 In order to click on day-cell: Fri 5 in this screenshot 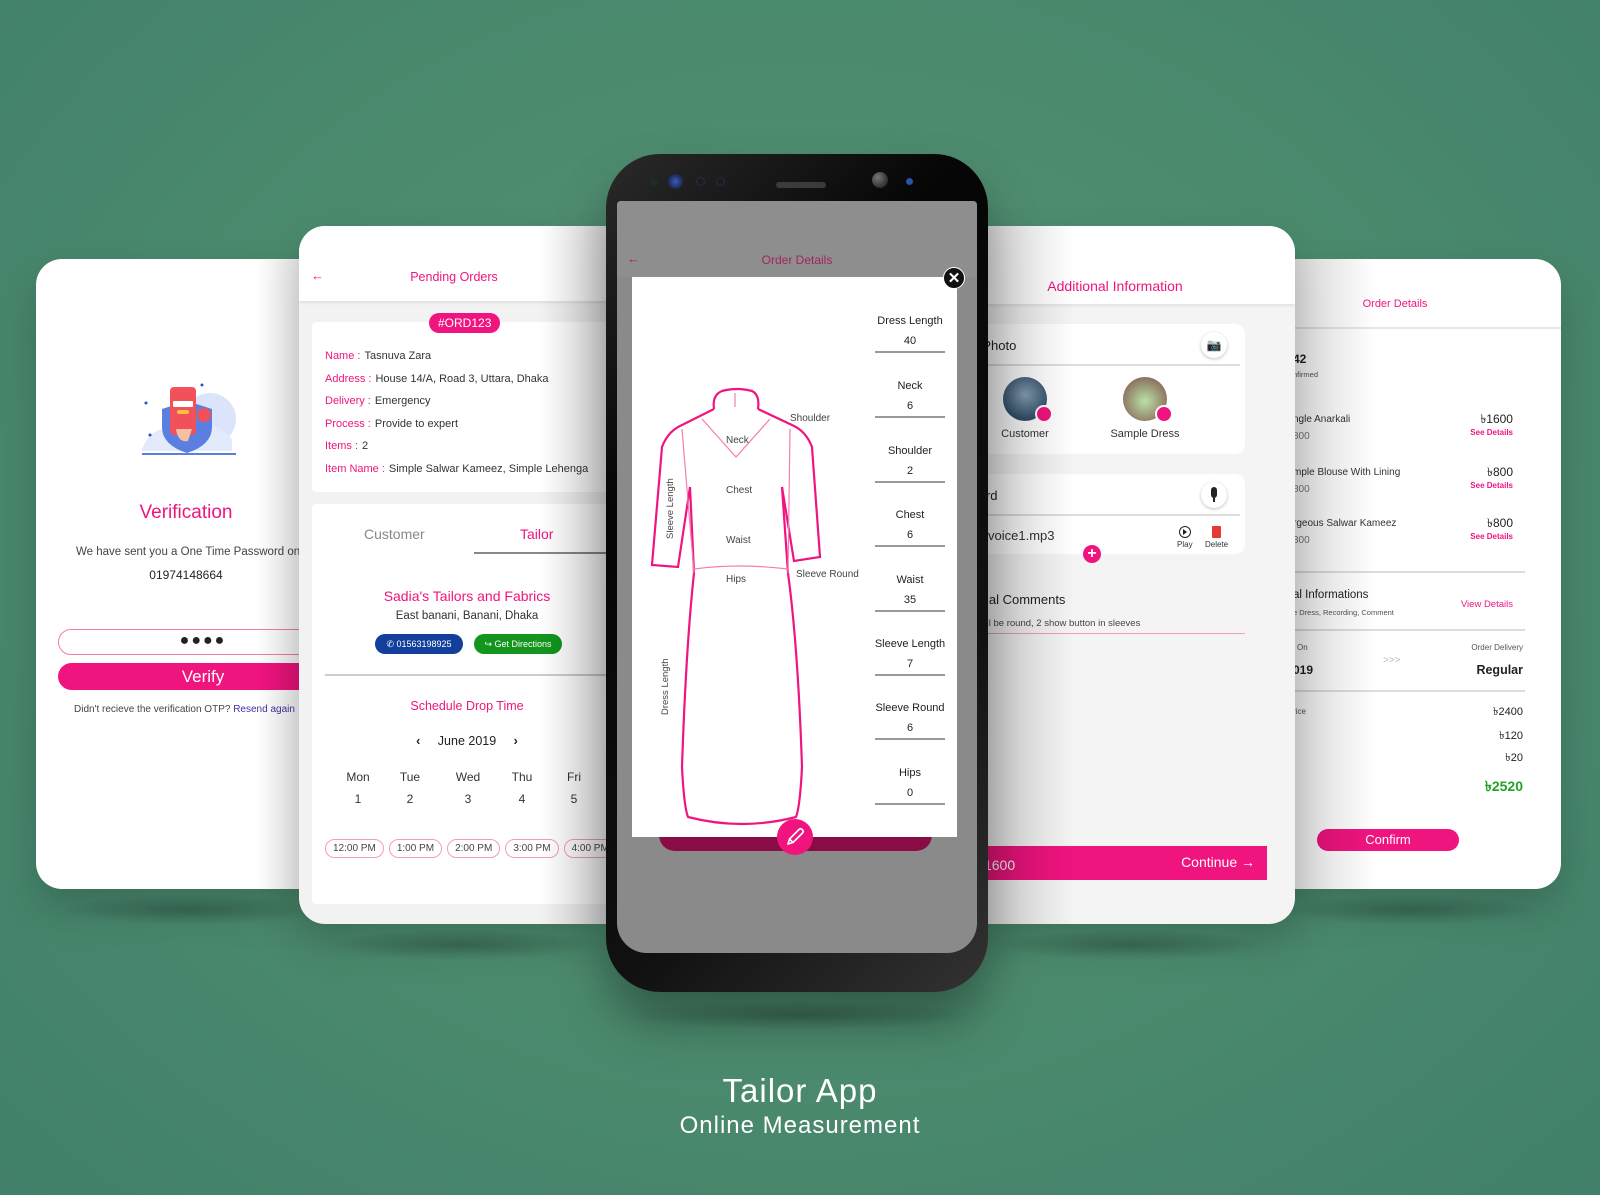, I will do `click(574, 788)`.